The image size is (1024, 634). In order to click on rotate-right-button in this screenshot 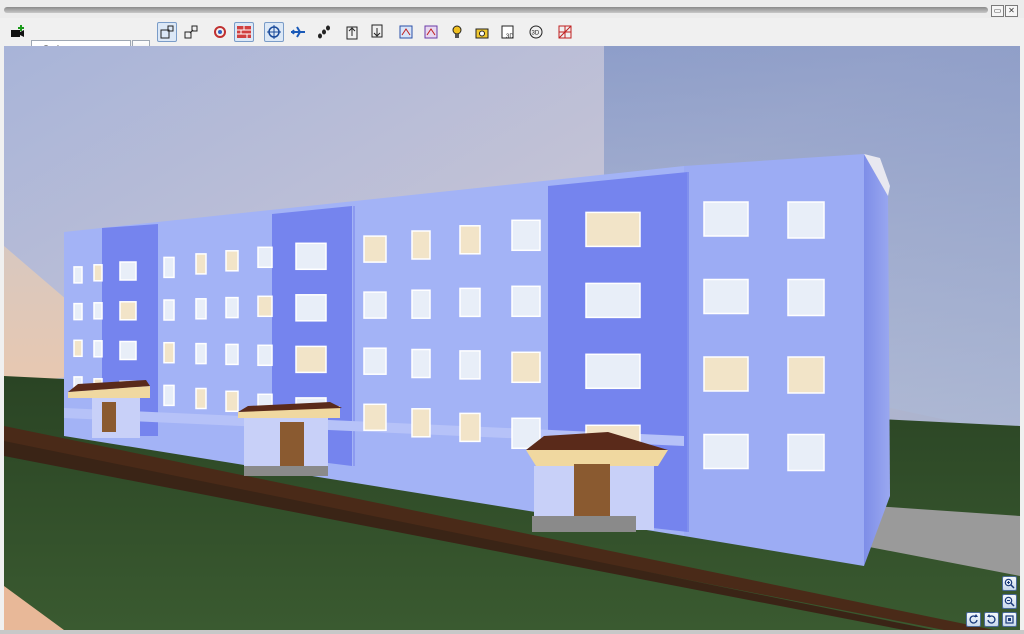, I will do `click(991, 619)`.